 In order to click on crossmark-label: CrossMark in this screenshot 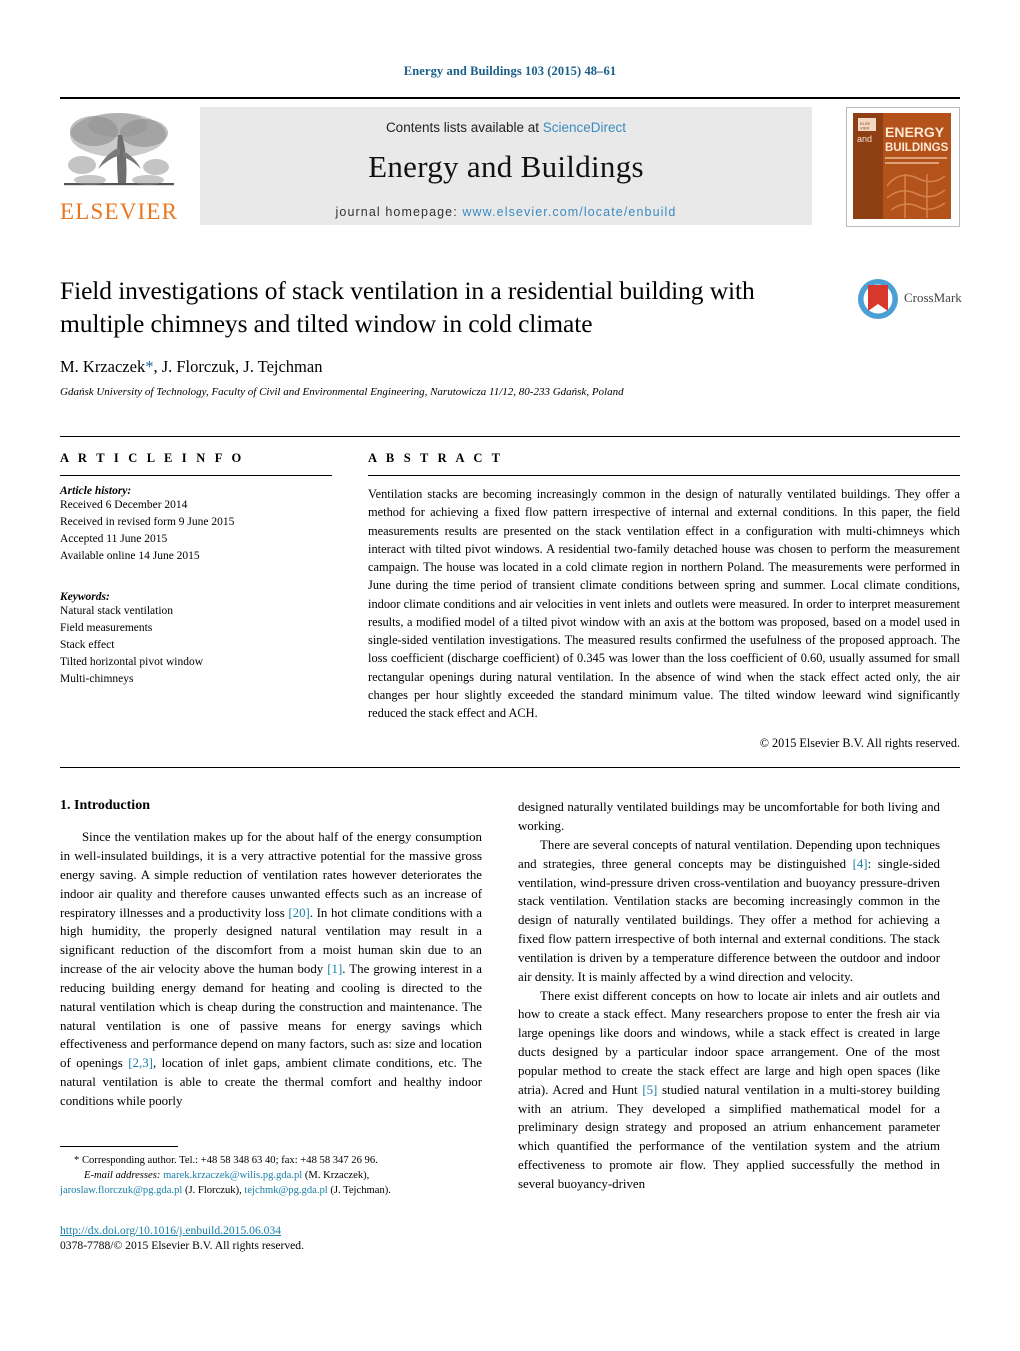, I will do `click(933, 297)`.